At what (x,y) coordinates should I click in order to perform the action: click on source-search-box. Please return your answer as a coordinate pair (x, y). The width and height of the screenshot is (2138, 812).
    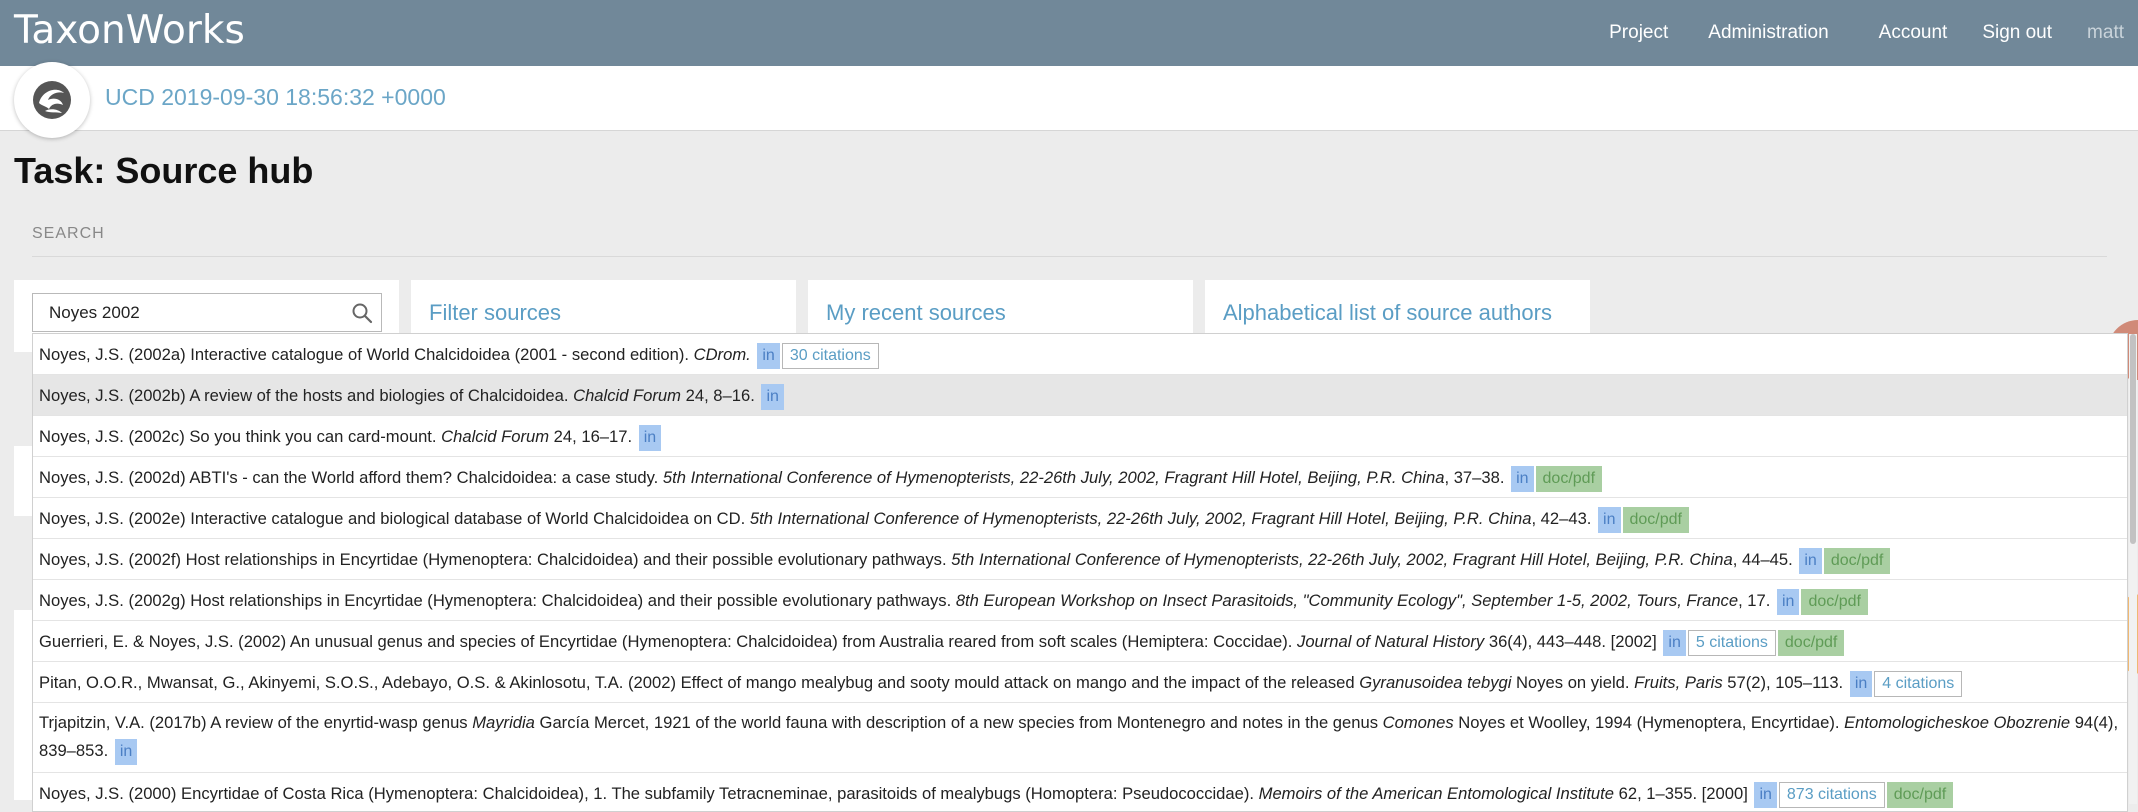
    Looking at the image, I should click on (207, 312).